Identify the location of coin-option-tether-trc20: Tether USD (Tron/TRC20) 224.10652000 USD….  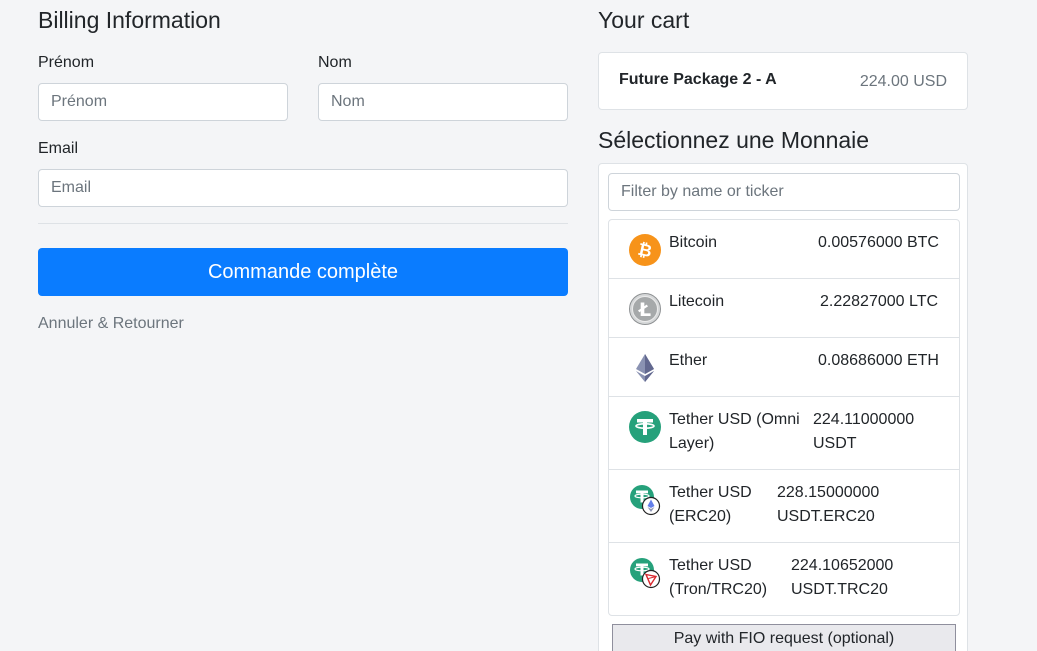
(784, 579).